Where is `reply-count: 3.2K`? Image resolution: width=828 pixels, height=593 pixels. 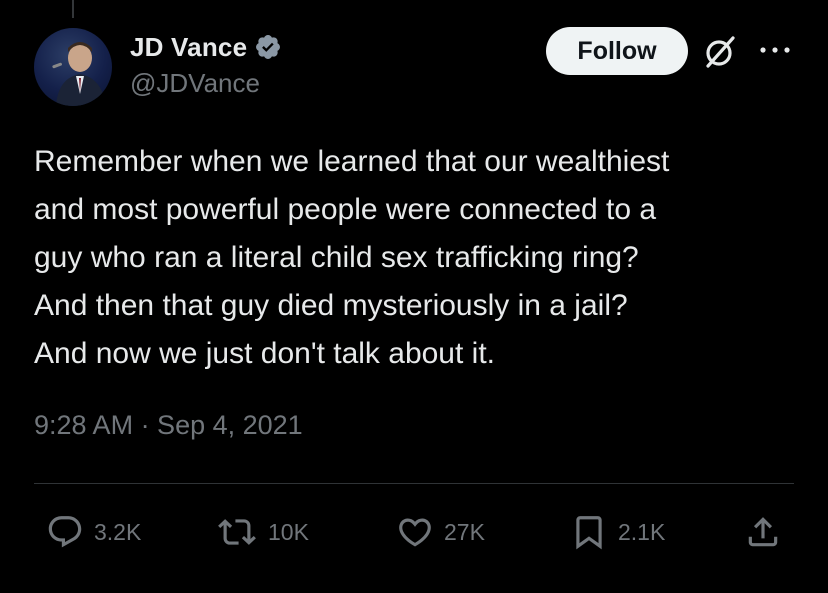
reply-count: 3.2K is located at coordinates (118, 531).